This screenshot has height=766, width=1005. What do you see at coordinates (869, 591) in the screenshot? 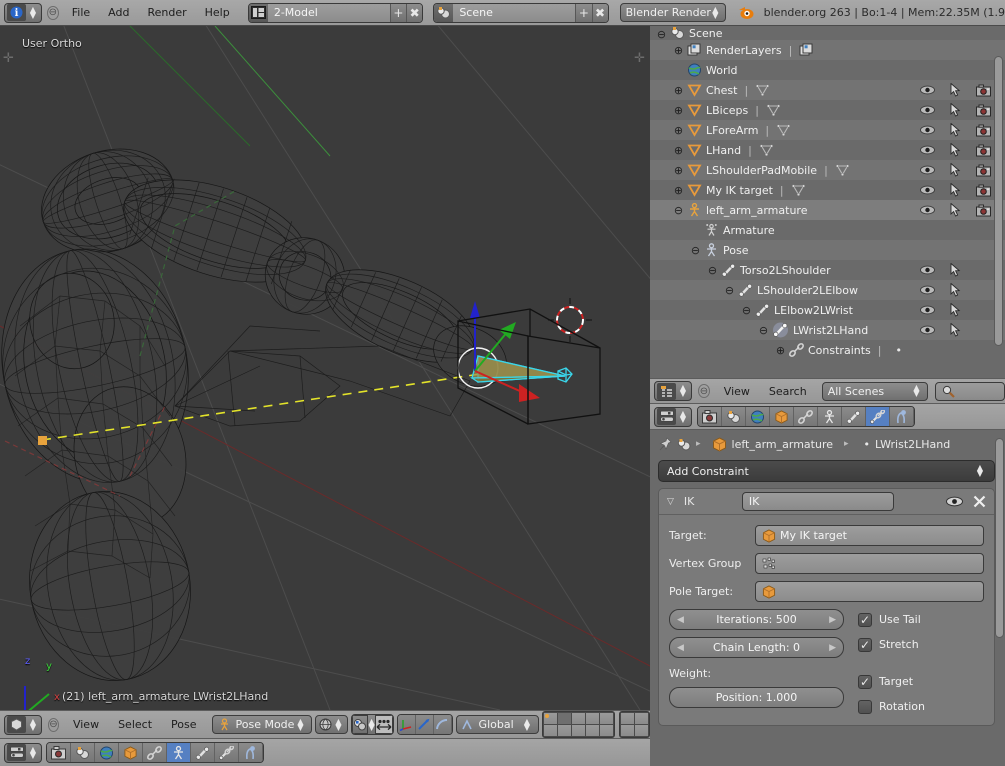
I see `pole-target-field` at bounding box center [869, 591].